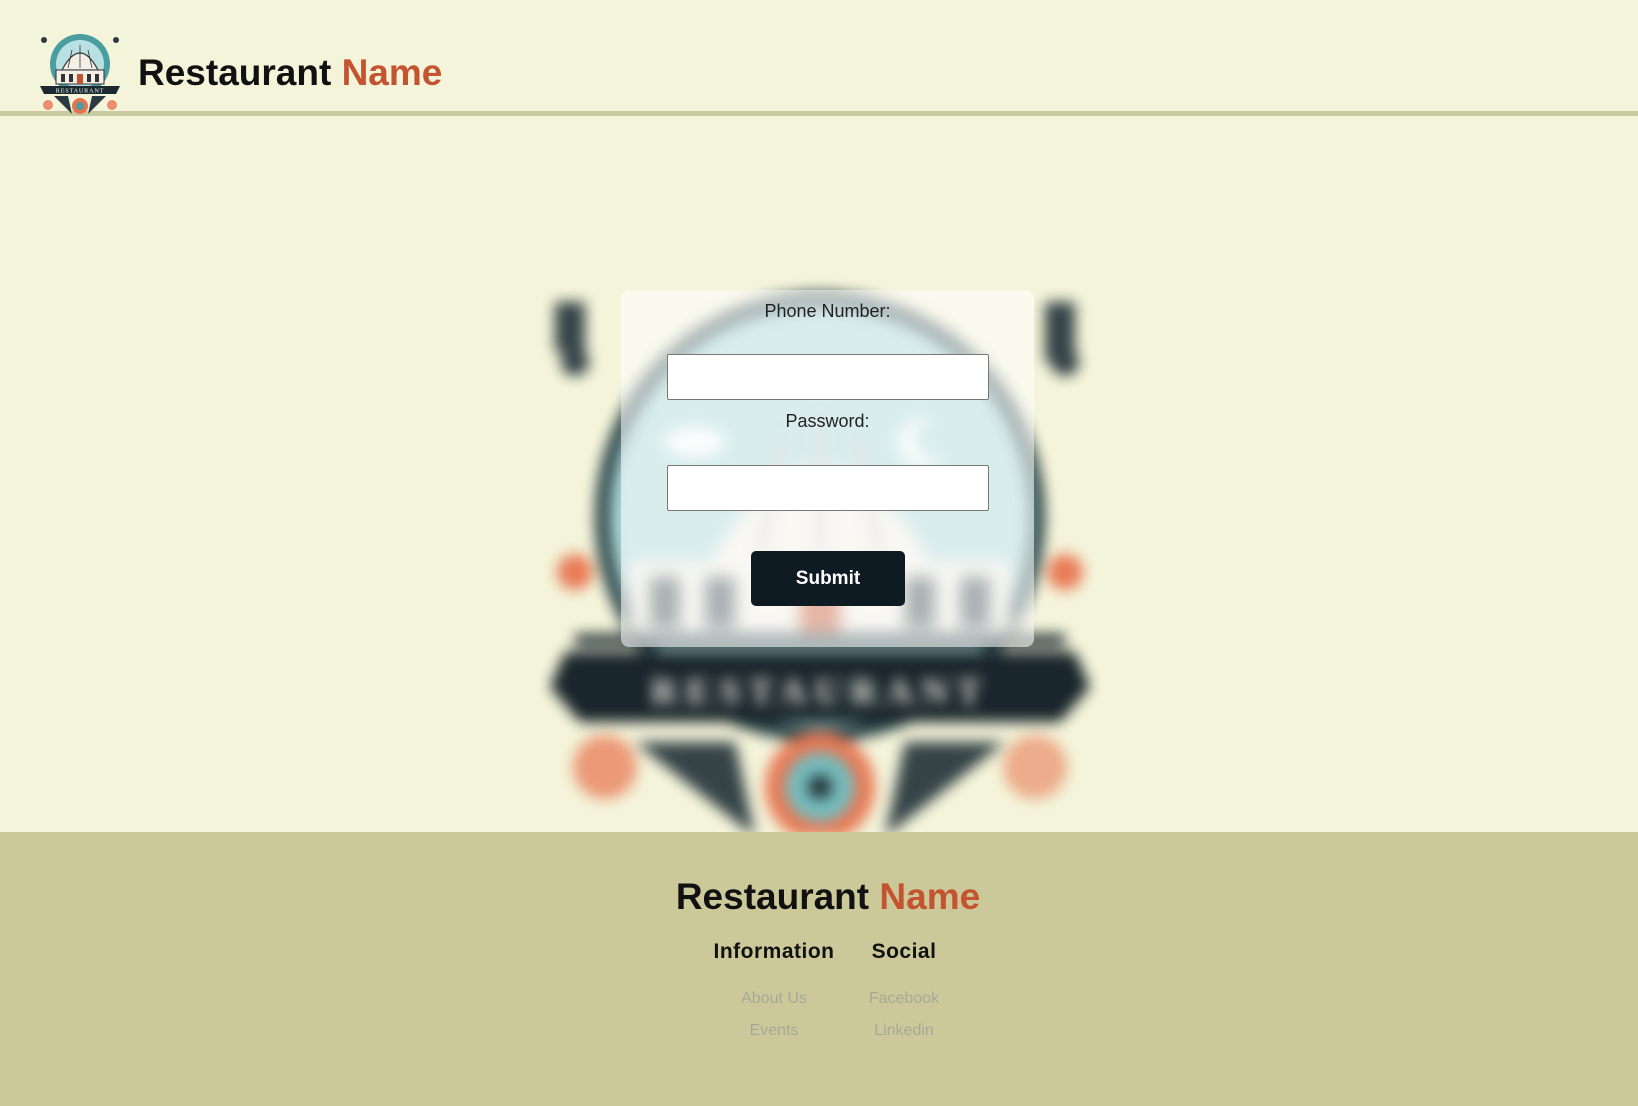  I want to click on footer-column-social: Social Facebook Linkedin, so click(904, 997).